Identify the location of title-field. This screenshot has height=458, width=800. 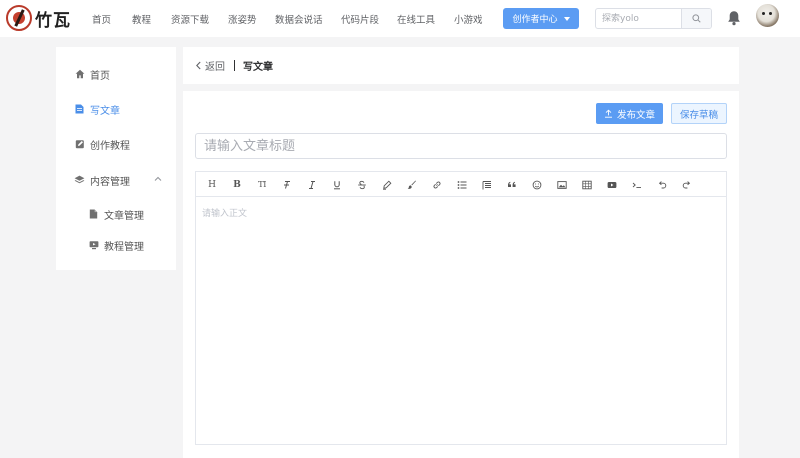
(461, 146).